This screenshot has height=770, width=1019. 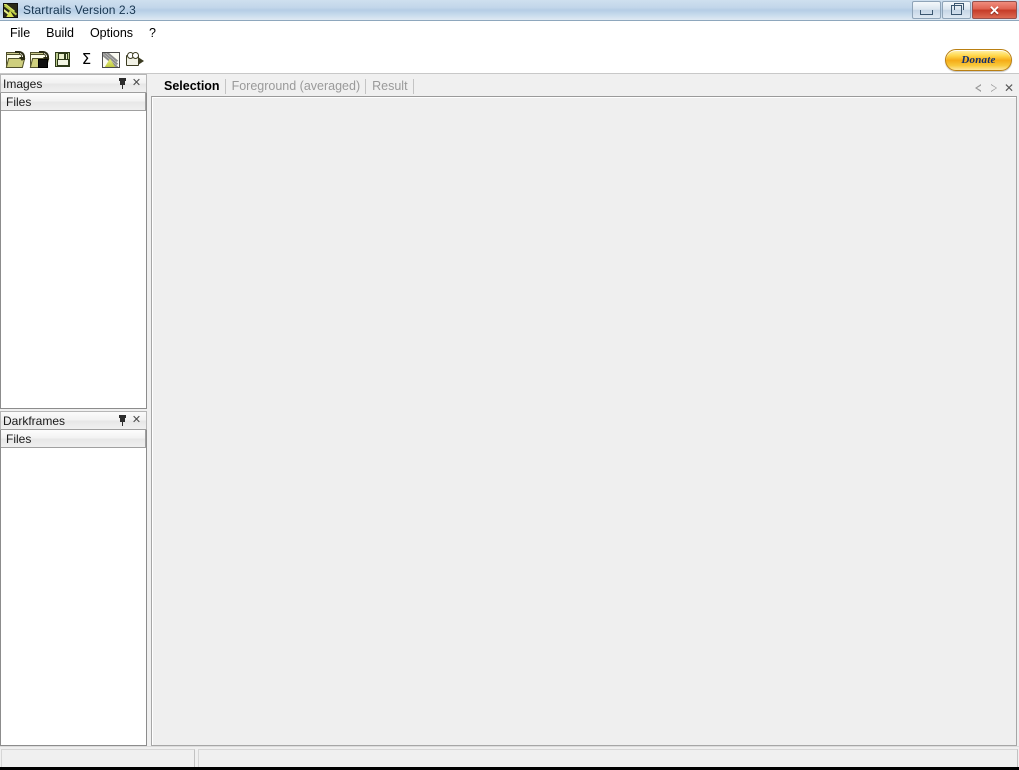 I want to click on tab-strip: Selection Foreground (averaged) Result ✕, so click(x=584, y=85).